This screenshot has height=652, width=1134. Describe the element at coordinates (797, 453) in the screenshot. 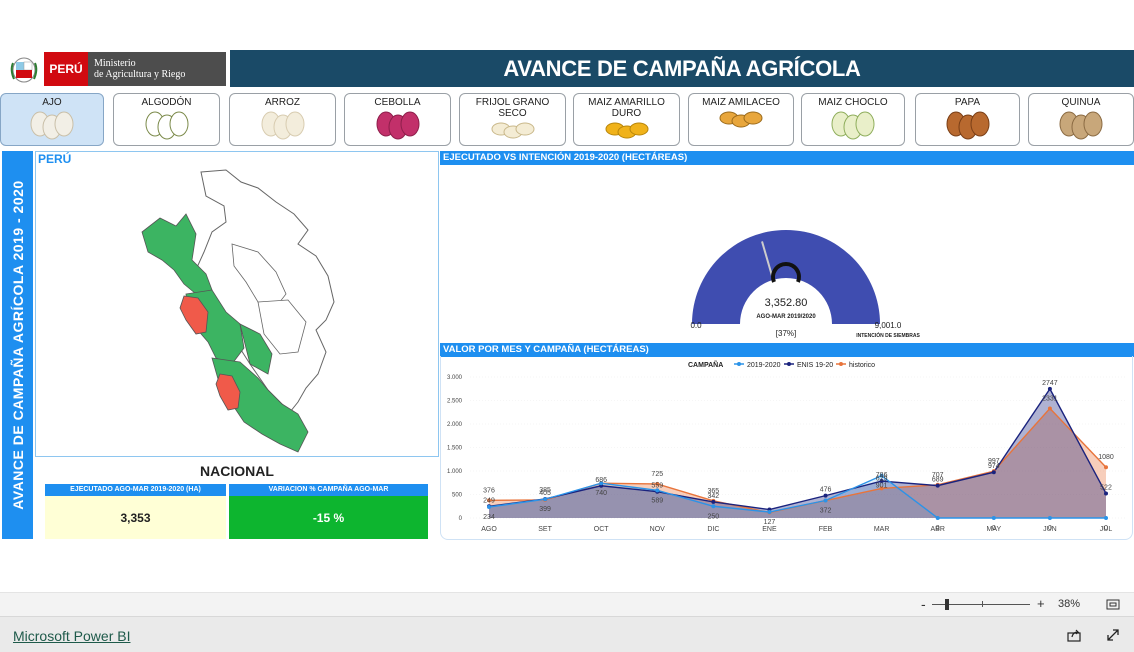

I see `series-areas` at that location.